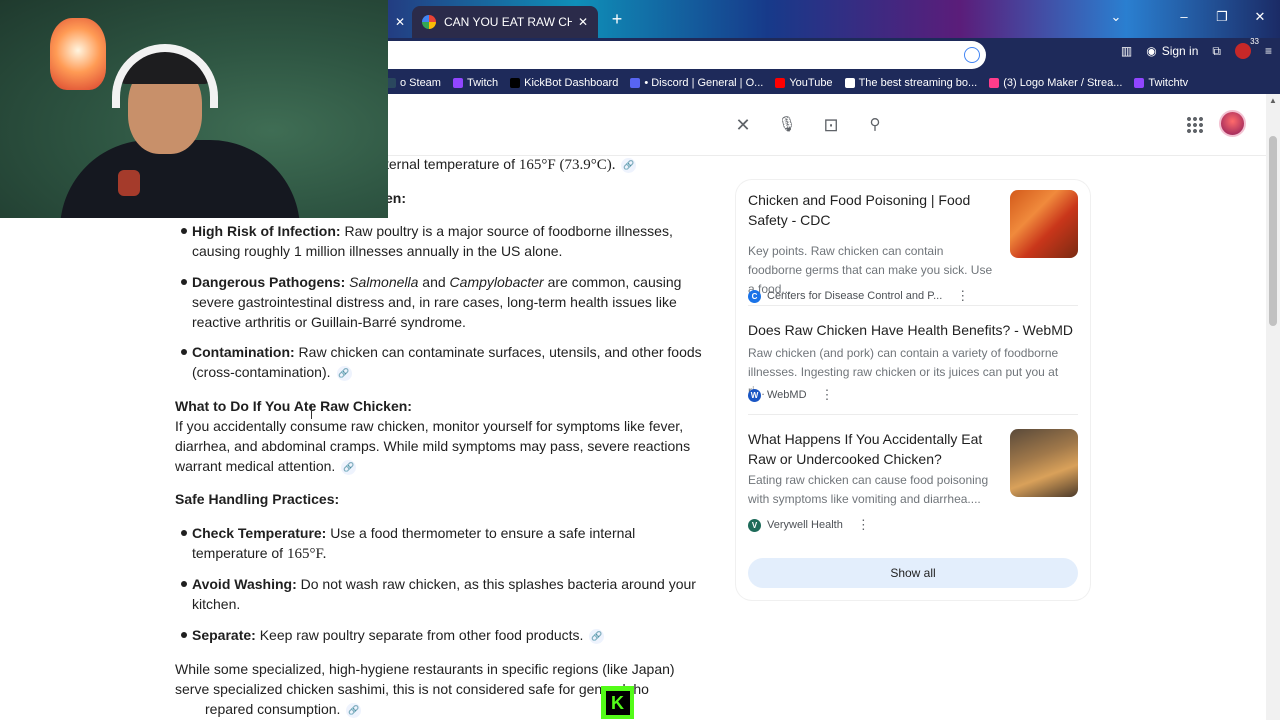 The width and height of the screenshot is (1280, 720). I want to click on extension-badge-count: 33, so click(1254, 41).